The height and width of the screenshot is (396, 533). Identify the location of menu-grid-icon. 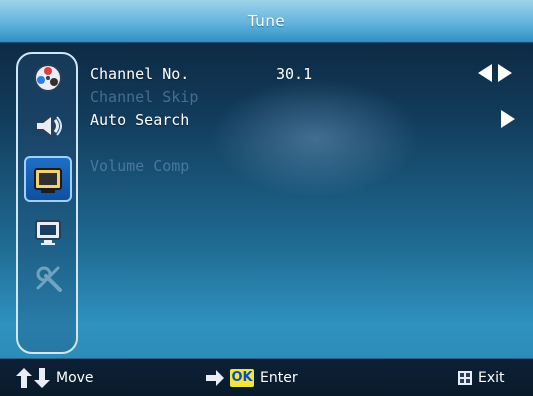
(465, 378).